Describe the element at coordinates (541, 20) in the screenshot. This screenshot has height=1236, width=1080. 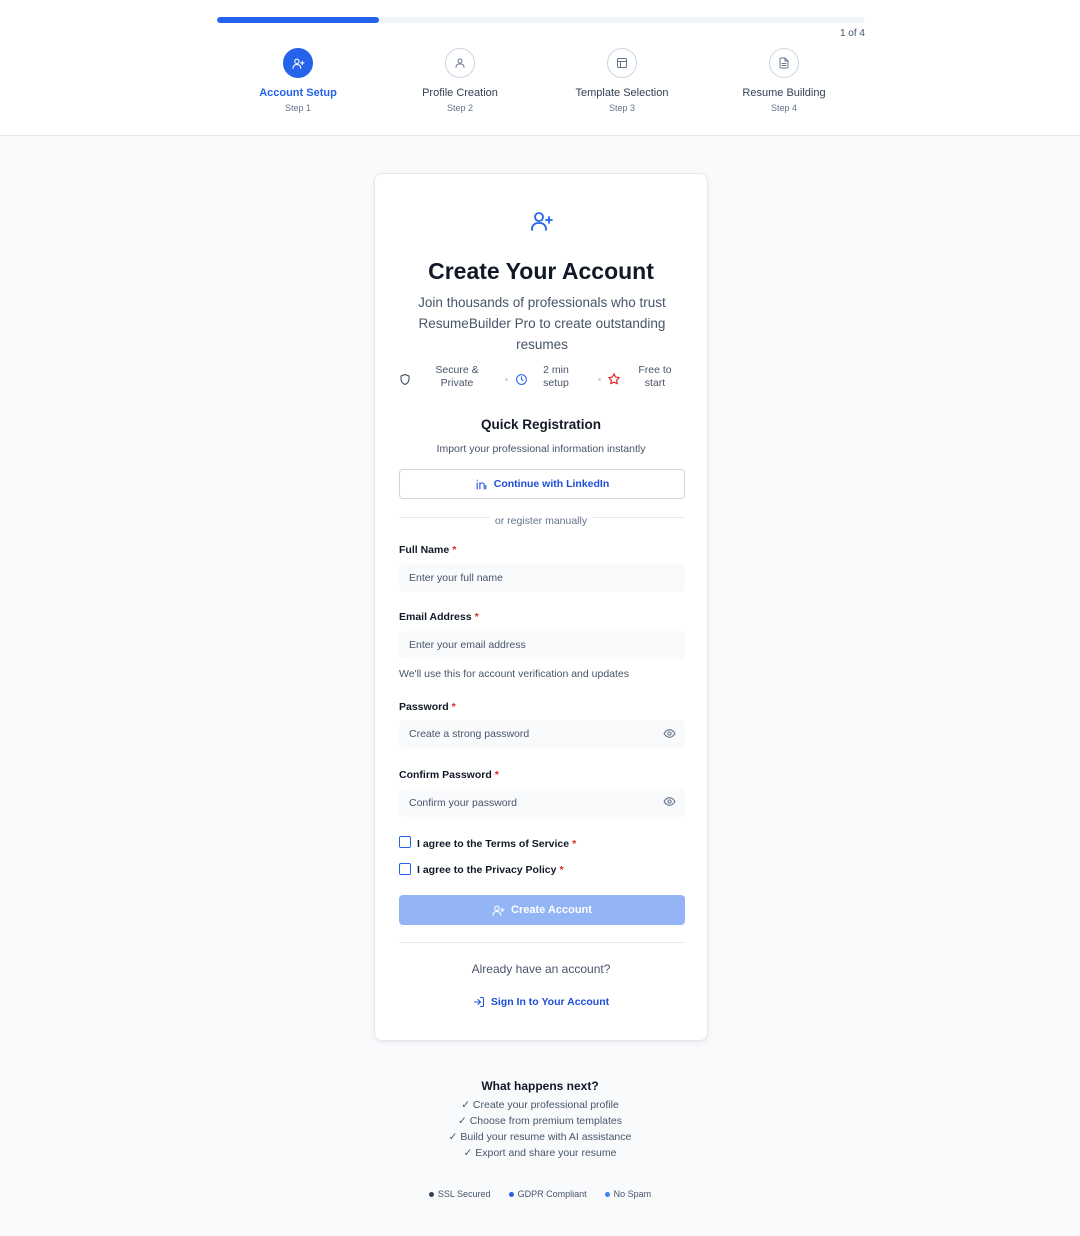
I see `progress-bar` at that location.